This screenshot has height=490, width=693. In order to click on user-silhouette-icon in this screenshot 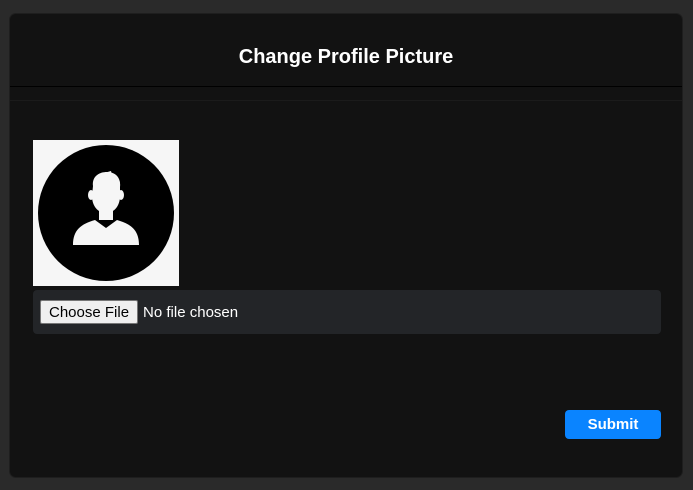, I will do `click(106, 213)`.